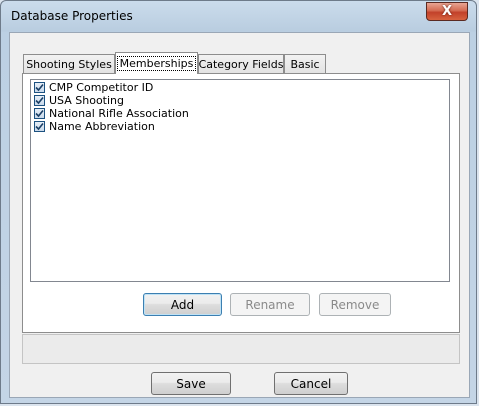 The width and height of the screenshot is (479, 406). Describe the element at coordinates (241, 349) in the screenshot. I see `status-box` at that location.